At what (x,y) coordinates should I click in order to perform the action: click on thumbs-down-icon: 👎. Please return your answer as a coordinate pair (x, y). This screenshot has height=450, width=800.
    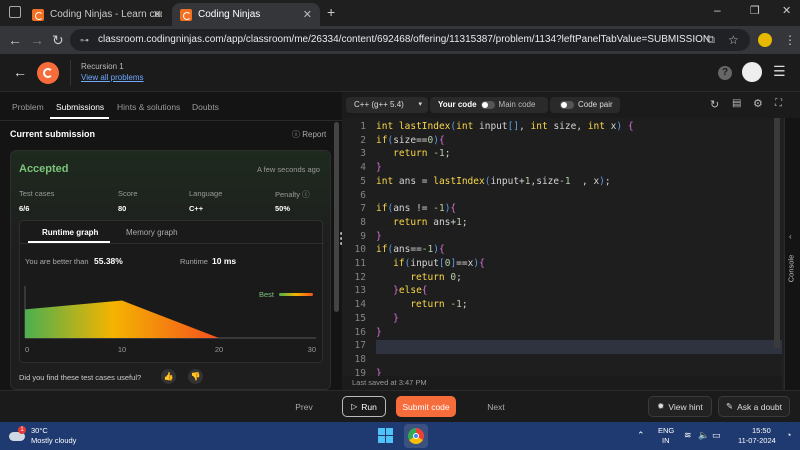
    Looking at the image, I should click on (195, 376).